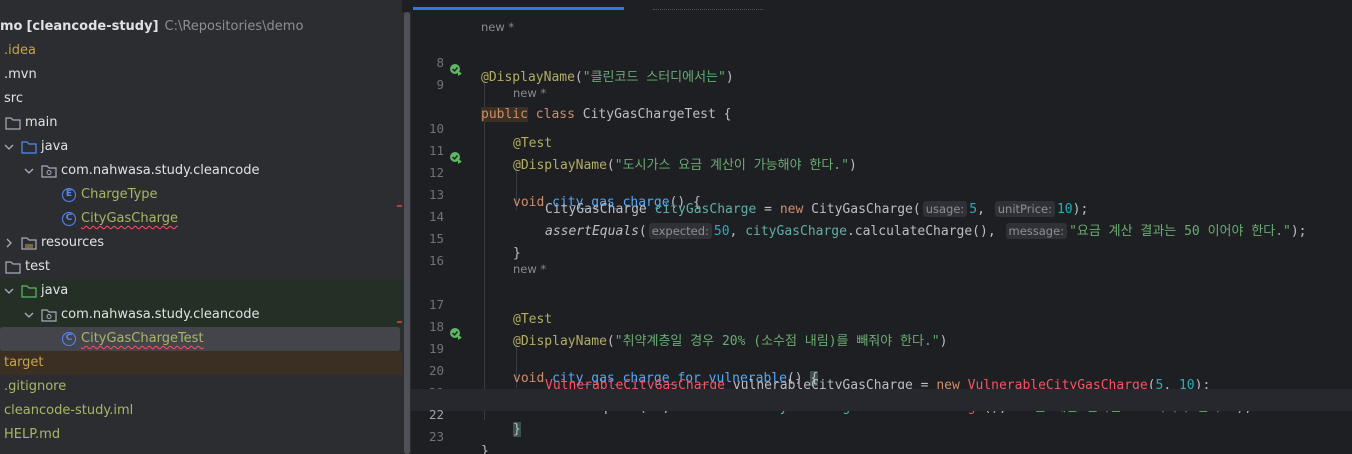  I want to click on root-path: C:\Repositories\demo, so click(234, 26).